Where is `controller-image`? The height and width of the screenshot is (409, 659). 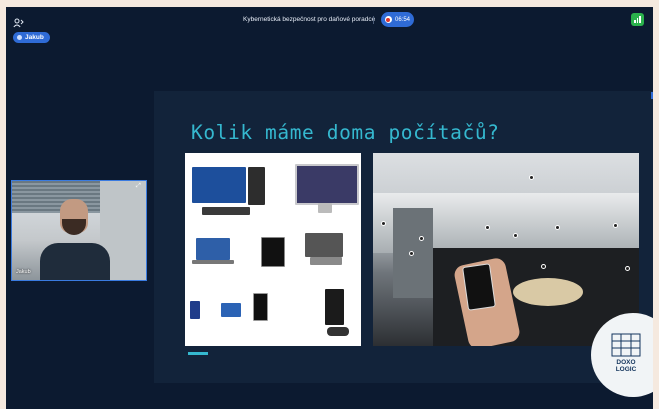 controller-image is located at coordinates (338, 331).